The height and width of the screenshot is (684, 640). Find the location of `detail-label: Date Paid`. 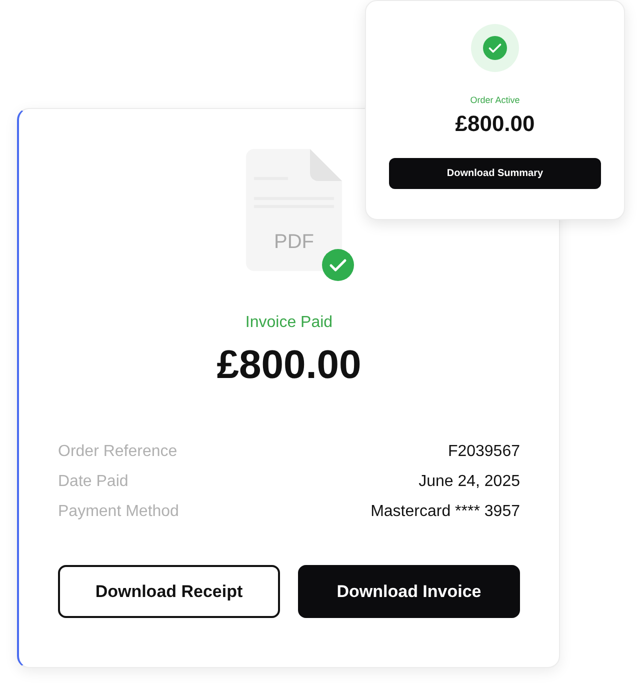

detail-label: Date Paid is located at coordinates (93, 482).